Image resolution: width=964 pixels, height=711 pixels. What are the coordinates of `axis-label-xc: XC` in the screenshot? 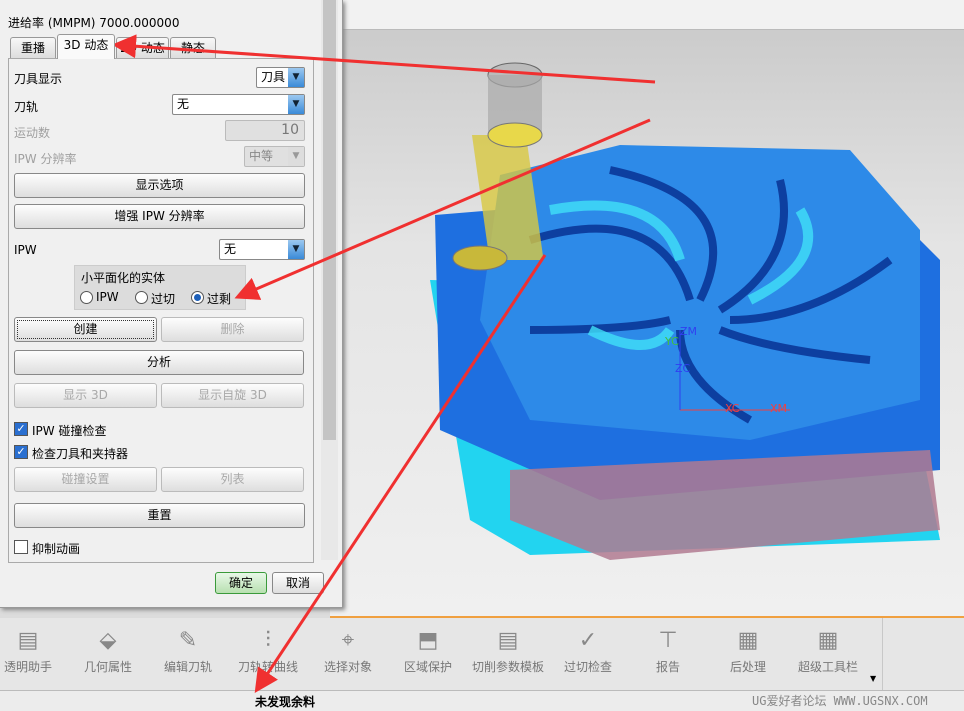 It's located at (732, 408).